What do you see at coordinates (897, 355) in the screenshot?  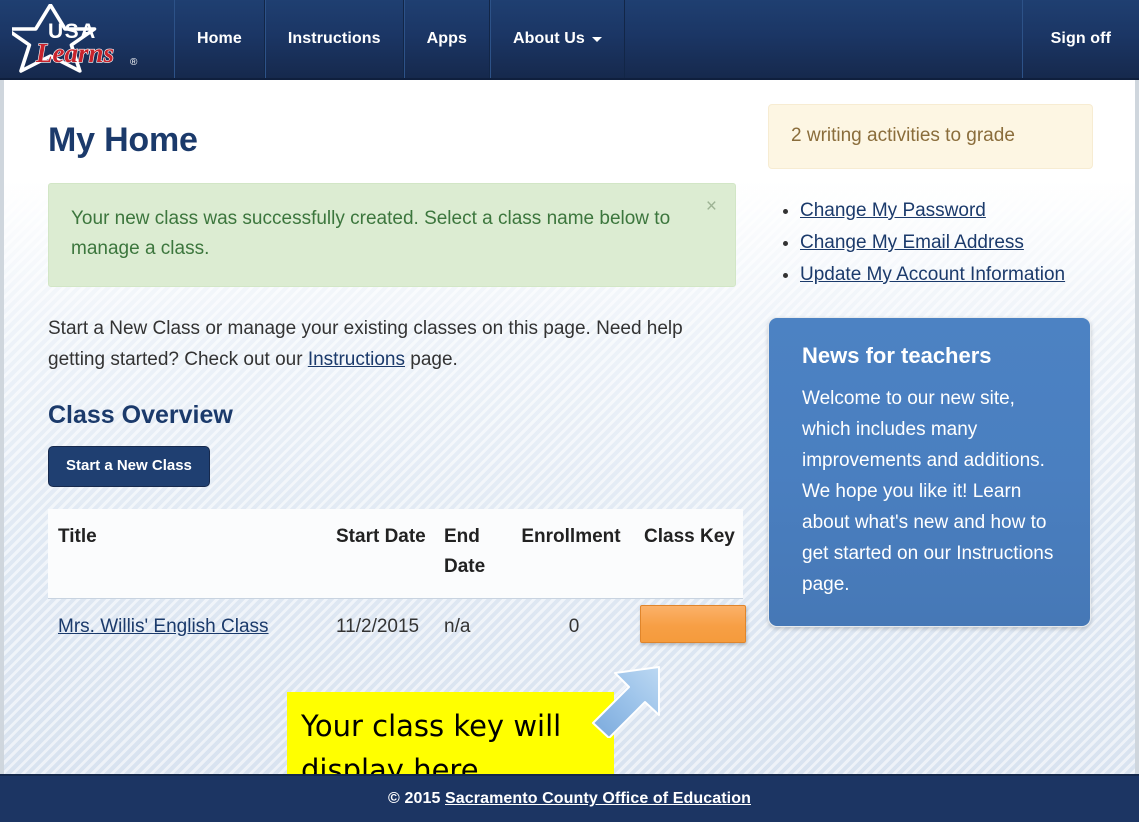 I see `news-panel-title: News for teachers` at bounding box center [897, 355].